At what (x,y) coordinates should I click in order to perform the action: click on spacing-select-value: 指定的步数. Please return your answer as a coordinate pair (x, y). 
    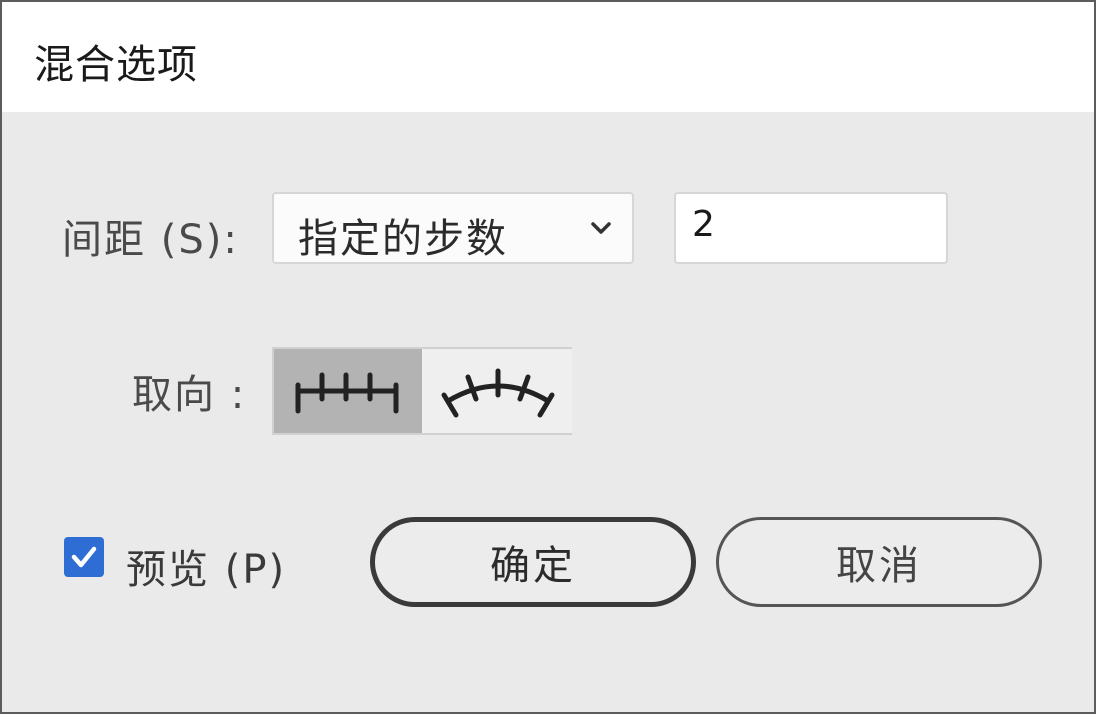
    Looking at the image, I should click on (403, 239).